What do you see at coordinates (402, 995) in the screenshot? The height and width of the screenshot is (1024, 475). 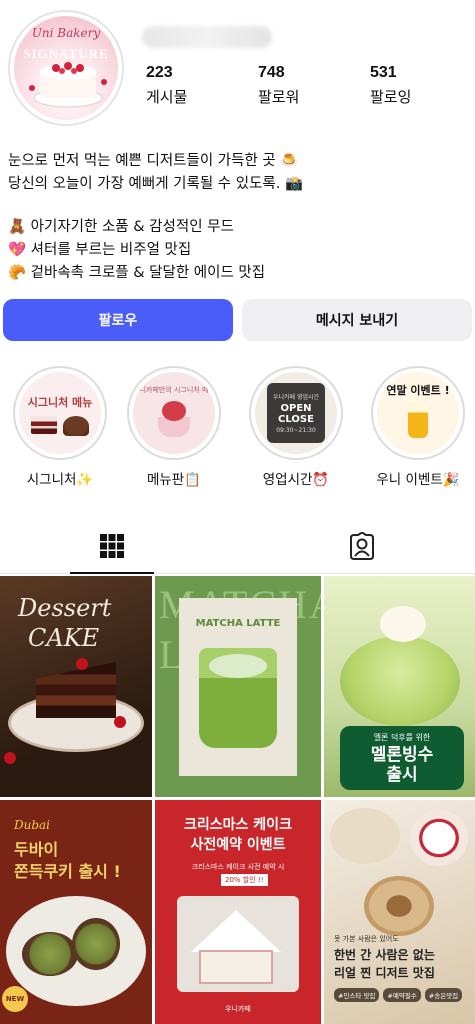 I see `hashtag: #예약필수` at bounding box center [402, 995].